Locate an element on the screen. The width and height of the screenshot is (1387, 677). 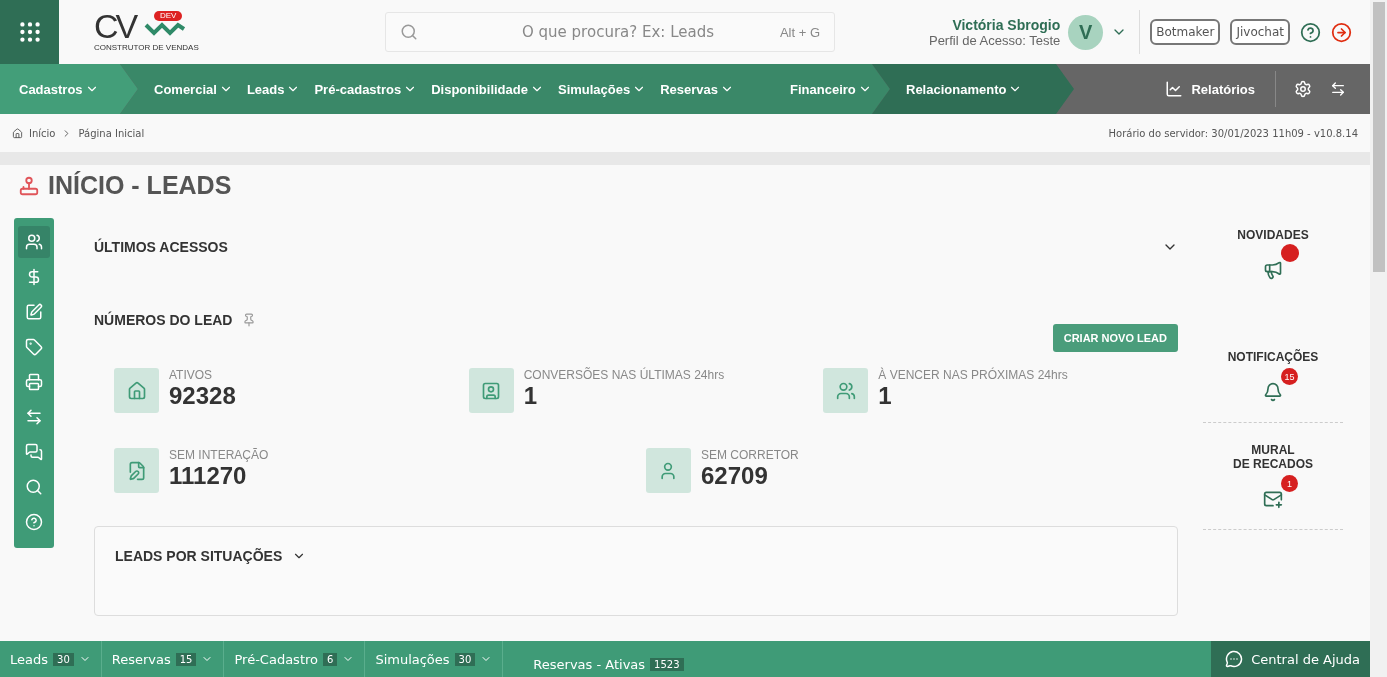
create-lead-button: CRIAR NOVO LEAD is located at coordinates (1115, 338).